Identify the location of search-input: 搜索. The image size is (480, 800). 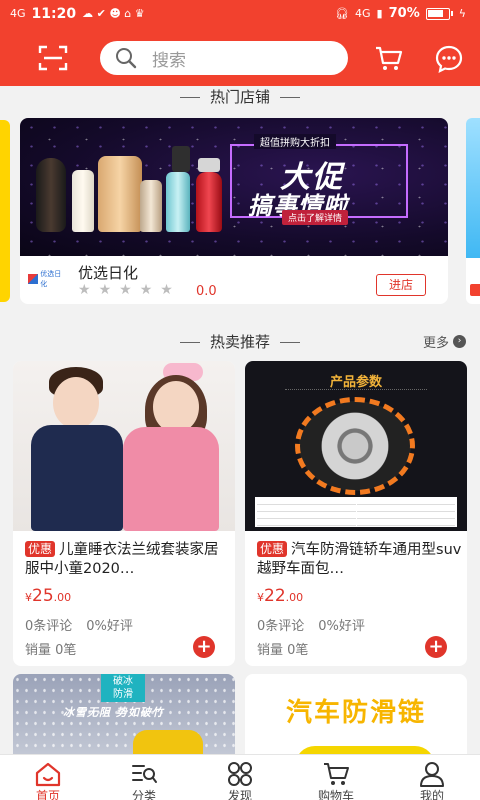
(224, 58).